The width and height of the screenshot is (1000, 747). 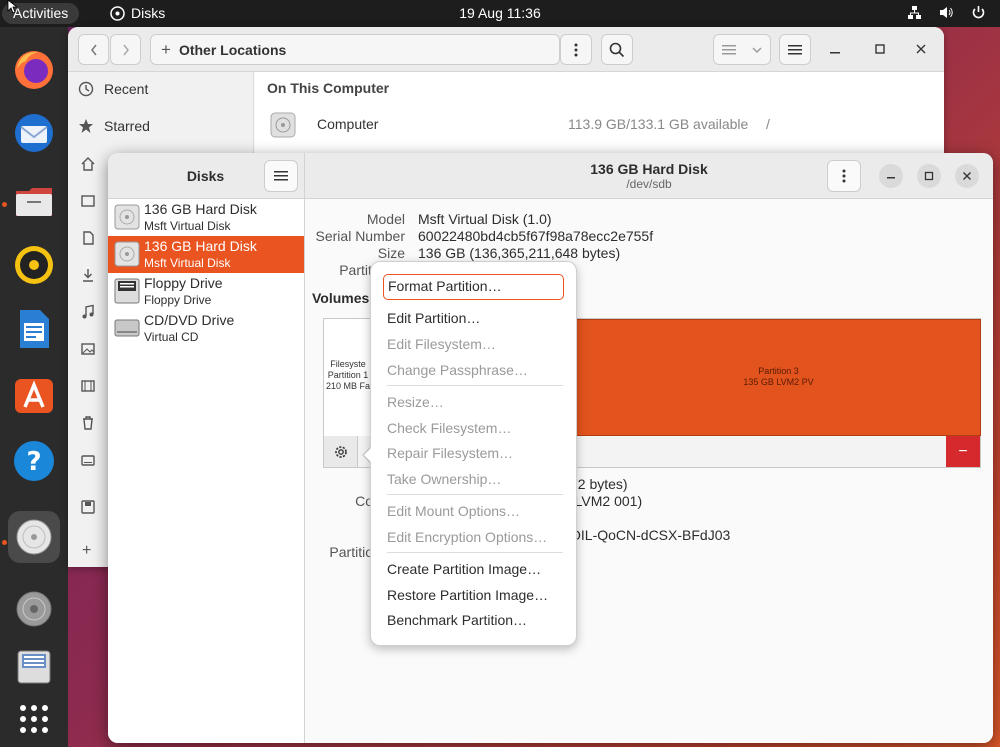 What do you see at coordinates (206, 254) in the screenshot?
I see `drive-item-hard-disk-2: 136 GB Hard Disk Msft Virtual Disk` at bounding box center [206, 254].